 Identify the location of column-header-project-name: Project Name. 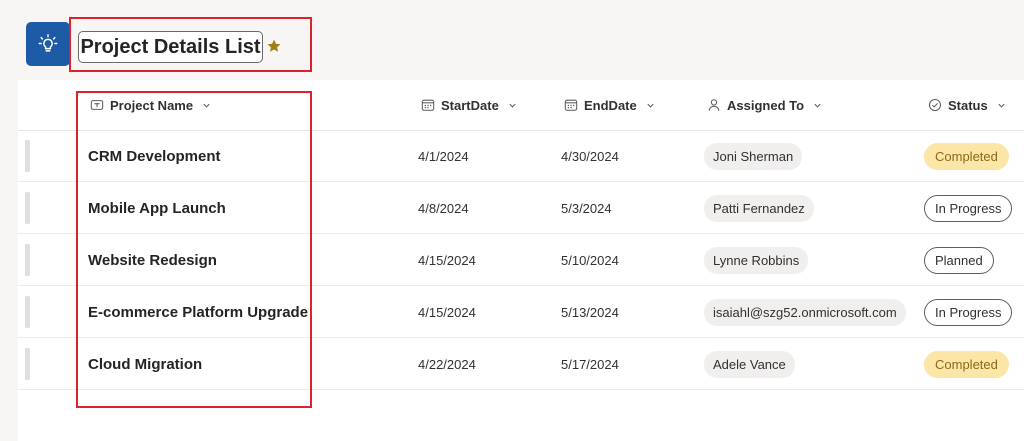
(150, 105).